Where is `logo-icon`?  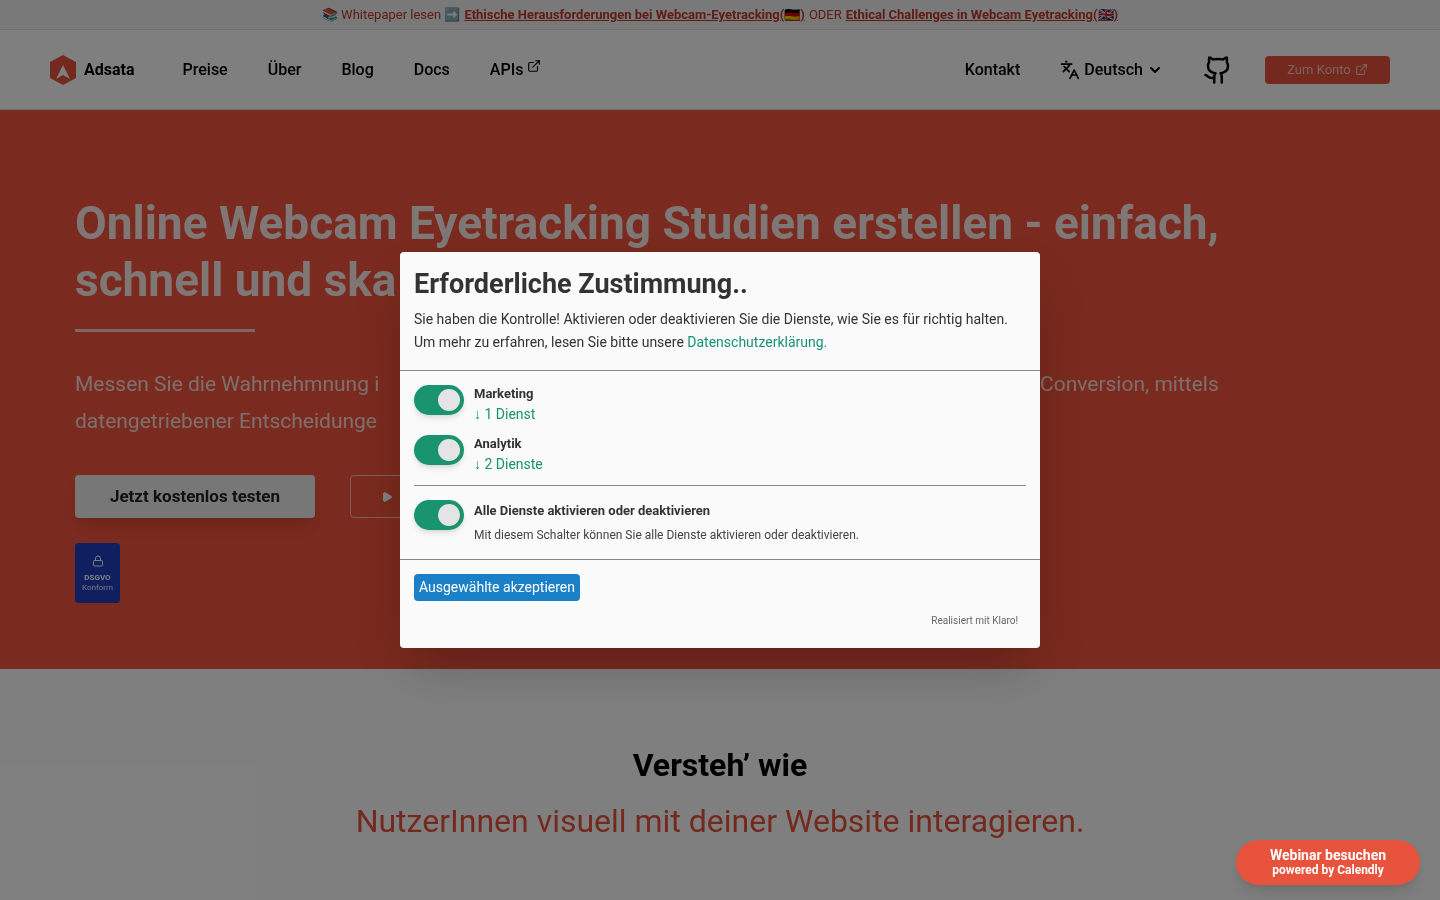 logo-icon is located at coordinates (63, 69).